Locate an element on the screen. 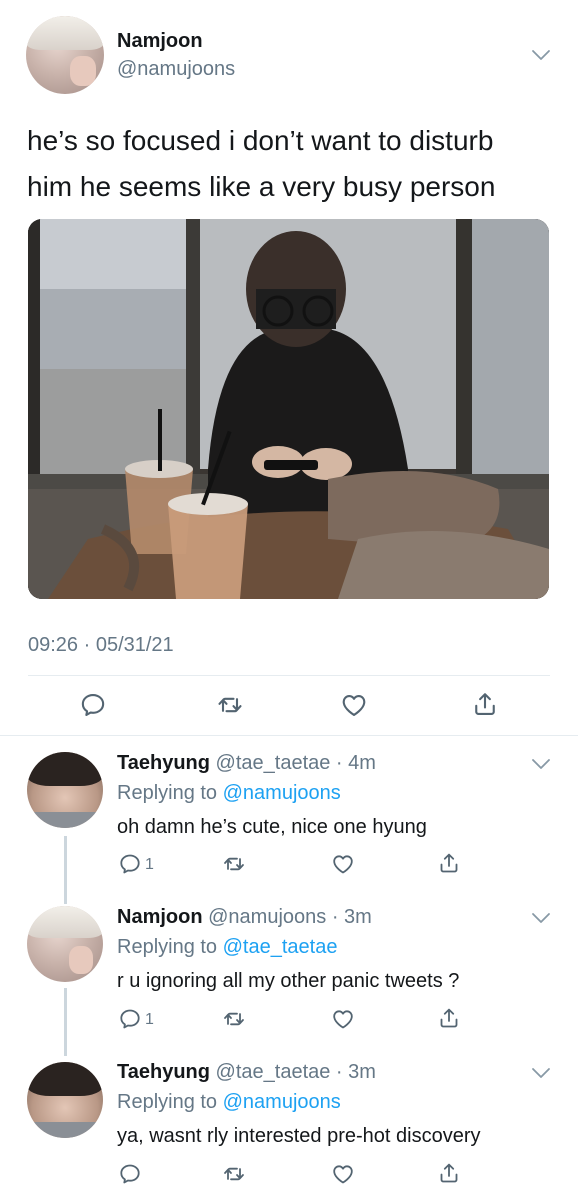  author-handle: @tae_taetae · 3m is located at coordinates (296, 1072).